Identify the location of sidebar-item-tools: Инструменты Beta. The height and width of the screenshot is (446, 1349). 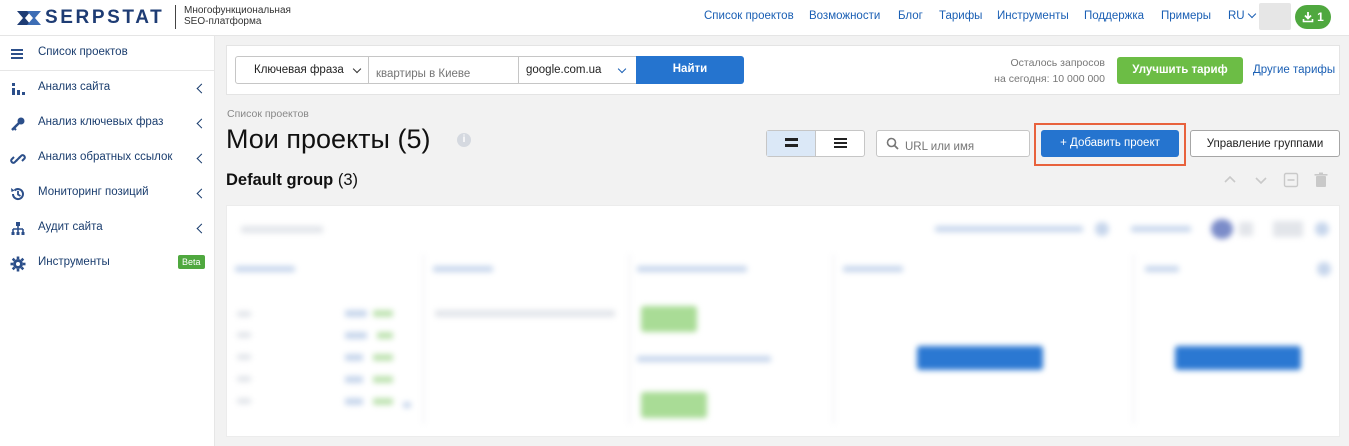
(107, 263).